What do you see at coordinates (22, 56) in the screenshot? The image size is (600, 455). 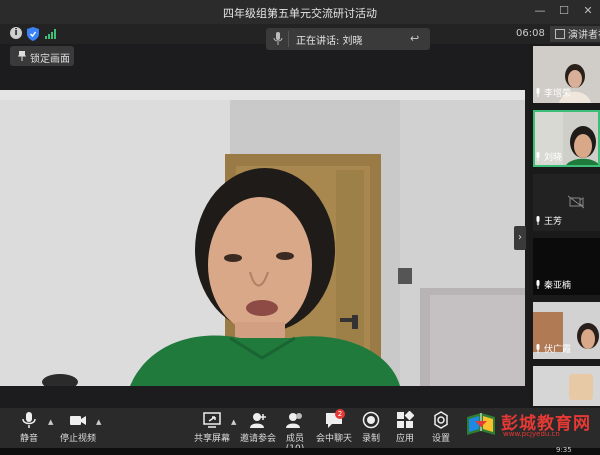 I see `pin-icon` at bounding box center [22, 56].